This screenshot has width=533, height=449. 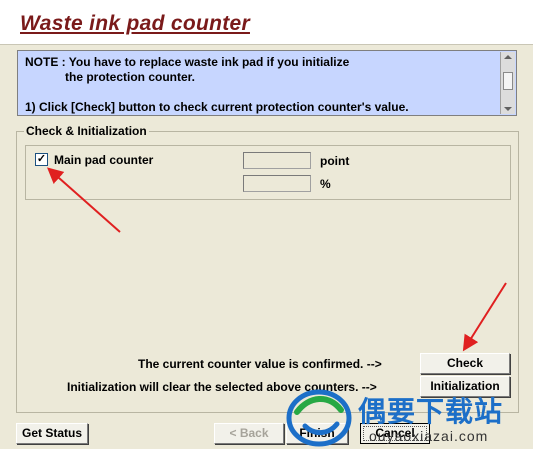 What do you see at coordinates (429, 436) in the screenshot?
I see `watermark-url: ouyaoxiazai.com` at bounding box center [429, 436].